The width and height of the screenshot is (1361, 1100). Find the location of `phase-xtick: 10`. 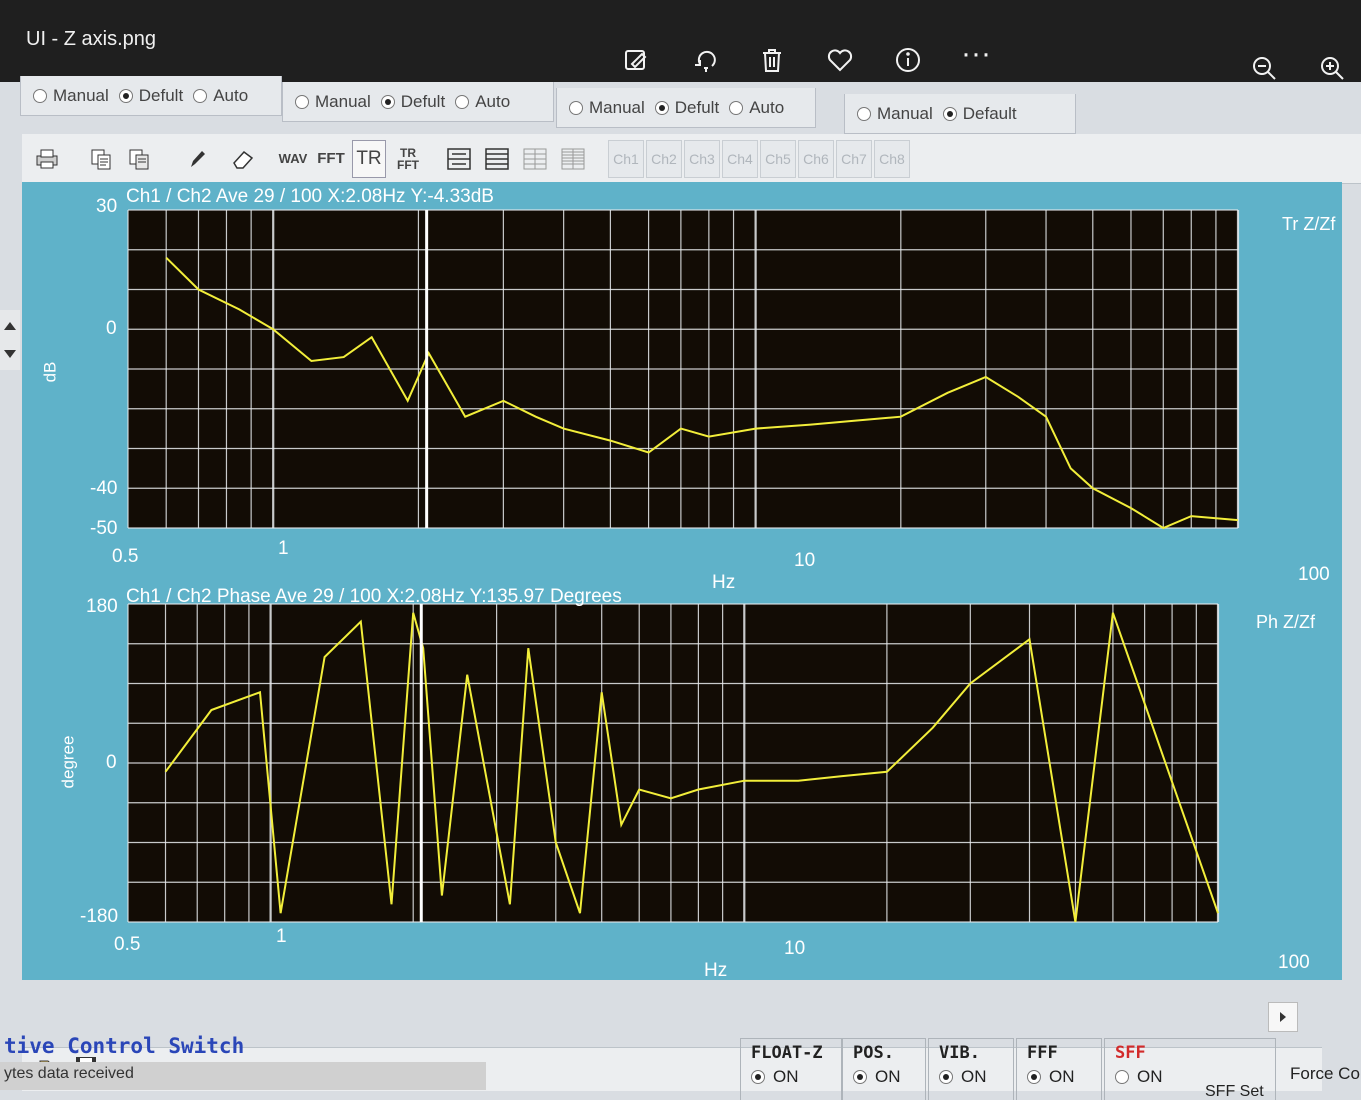

phase-xtick: 10 is located at coordinates (795, 948).